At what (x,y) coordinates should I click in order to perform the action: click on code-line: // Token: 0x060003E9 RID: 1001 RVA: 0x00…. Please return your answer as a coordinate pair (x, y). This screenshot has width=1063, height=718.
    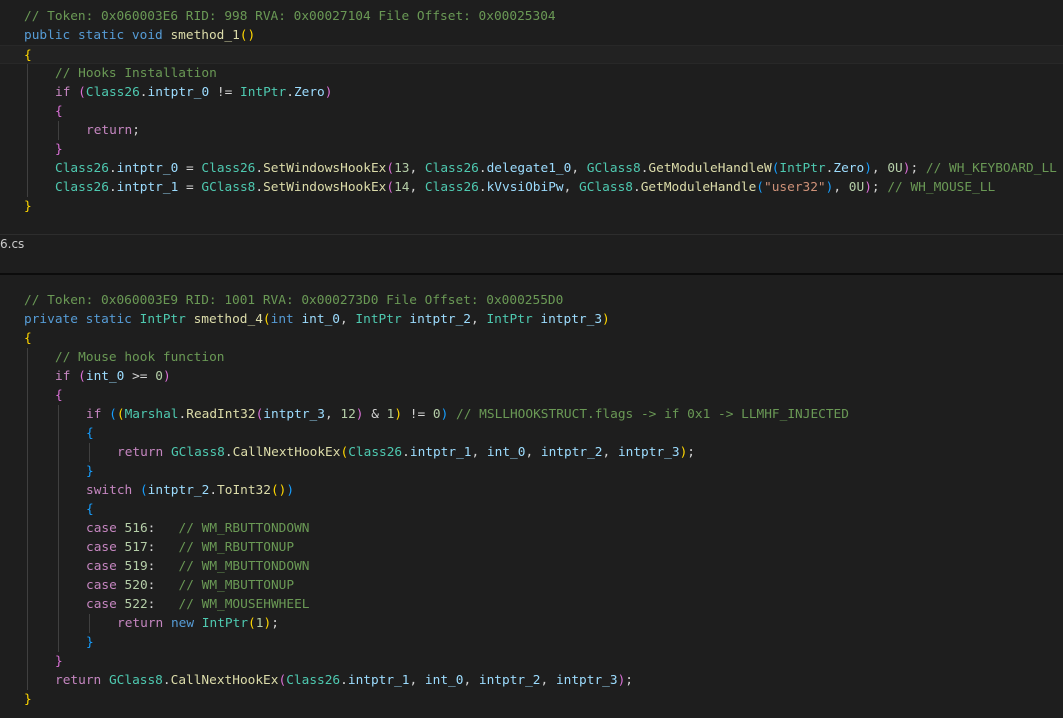
    Looking at the image, I should click on (531, 300).